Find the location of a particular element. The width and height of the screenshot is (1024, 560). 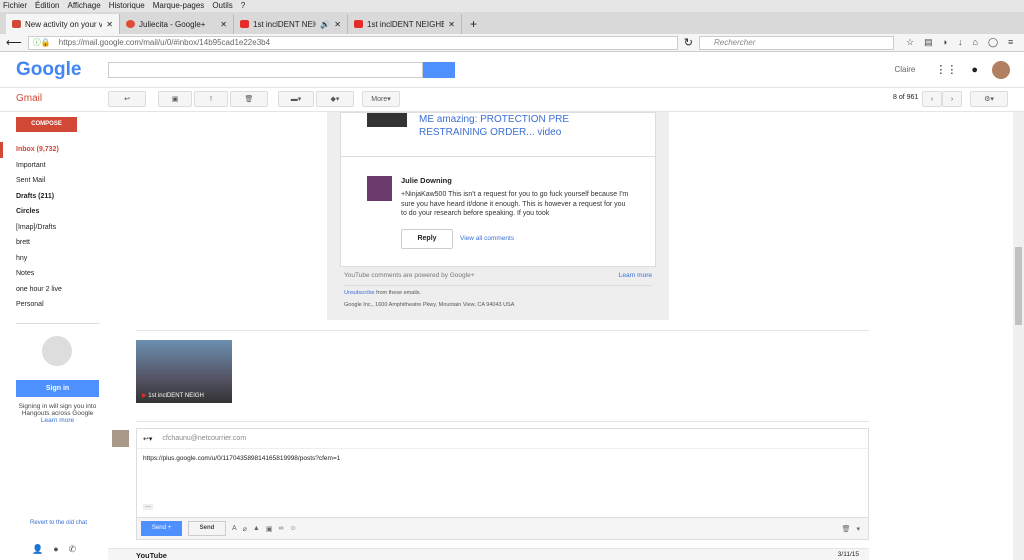

send-plus-button: Send + is located at coordinates (161, 528).